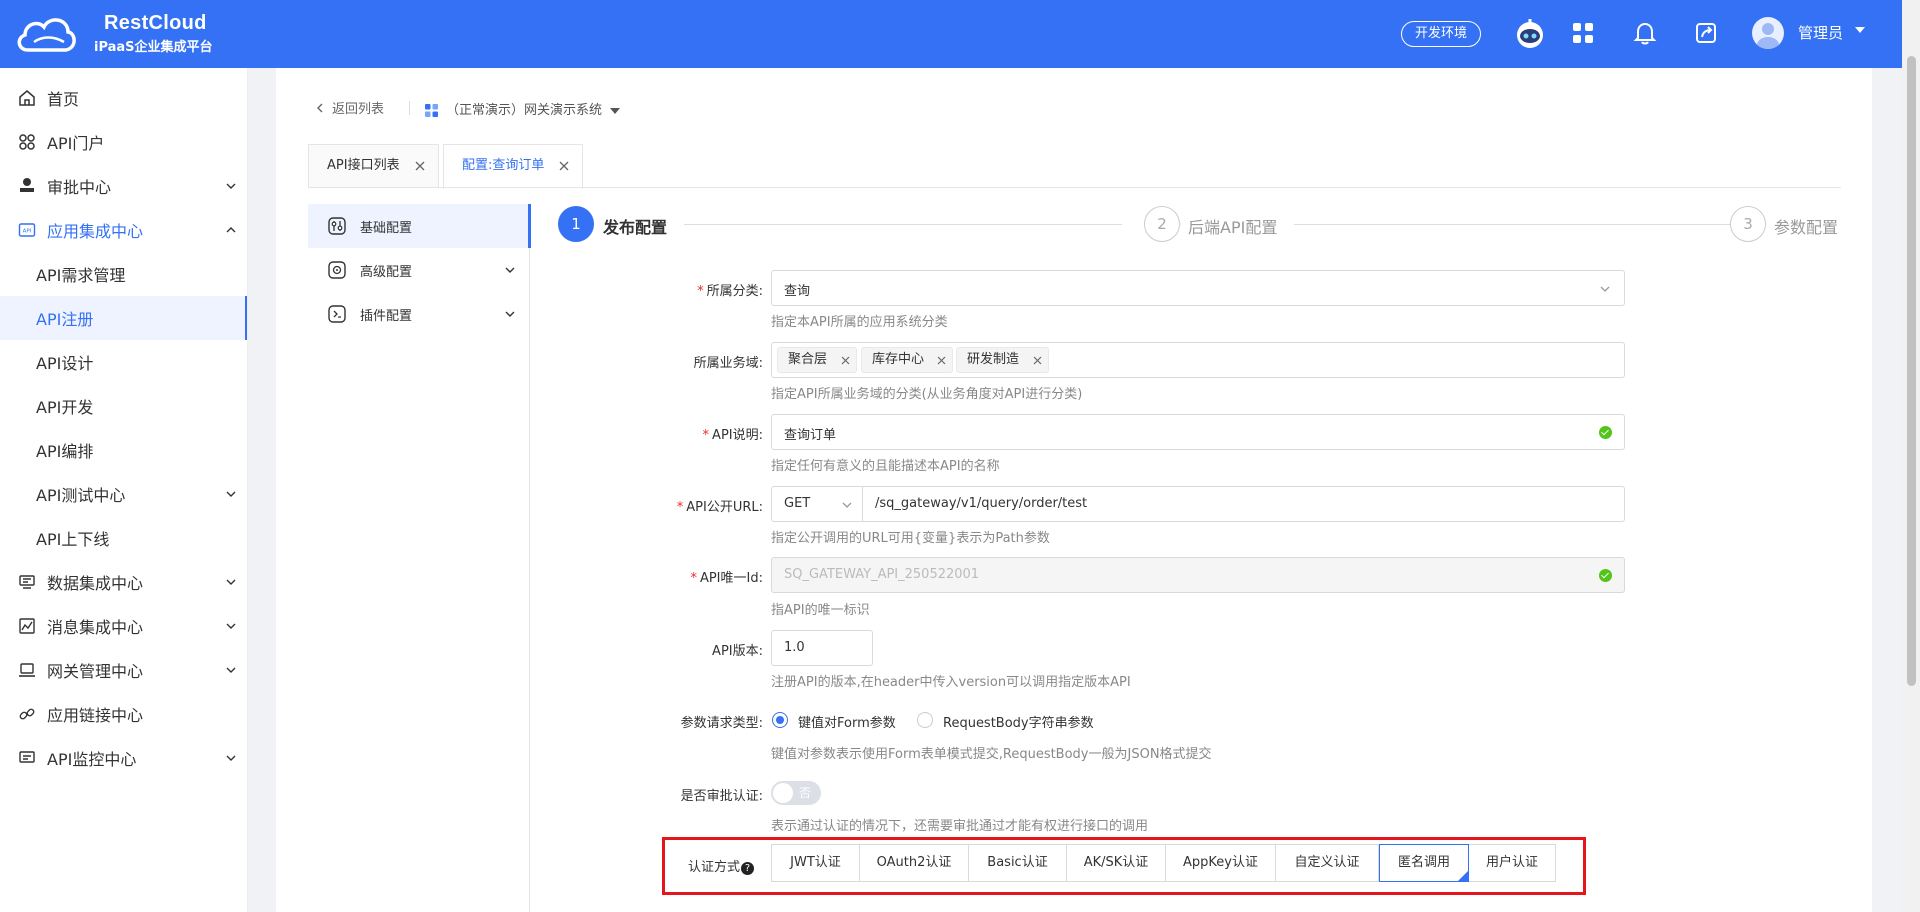 The height and width of the screenshot is (912, 1920). I want to click on param-type-label: 参数请求类型:, so click(721, 723).